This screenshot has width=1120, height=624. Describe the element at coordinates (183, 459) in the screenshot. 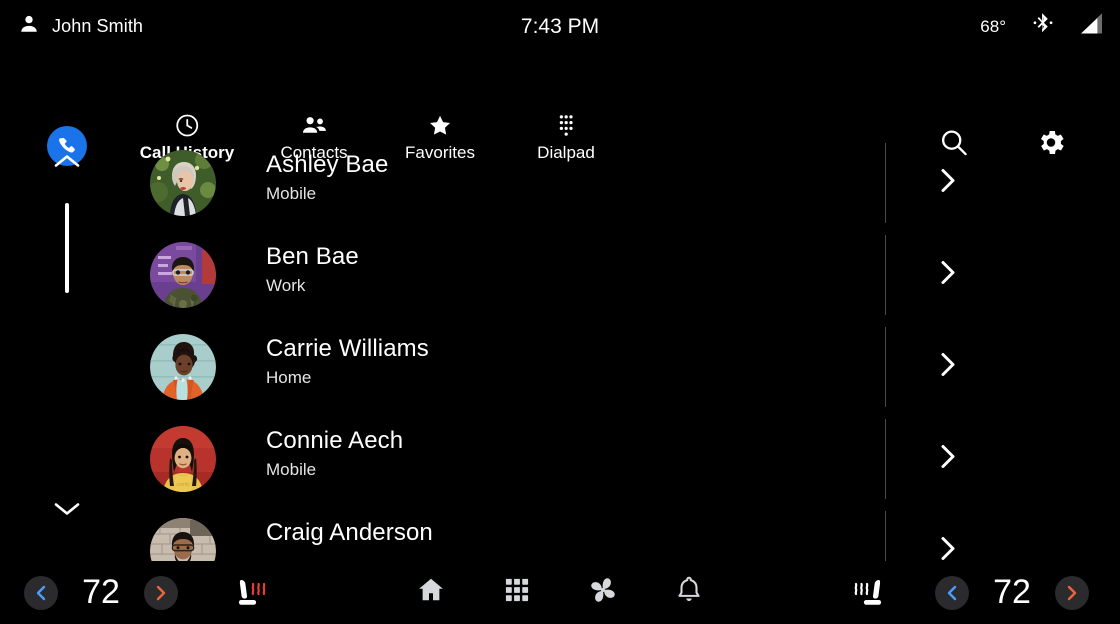

I see `avatar: comfy` at that location.